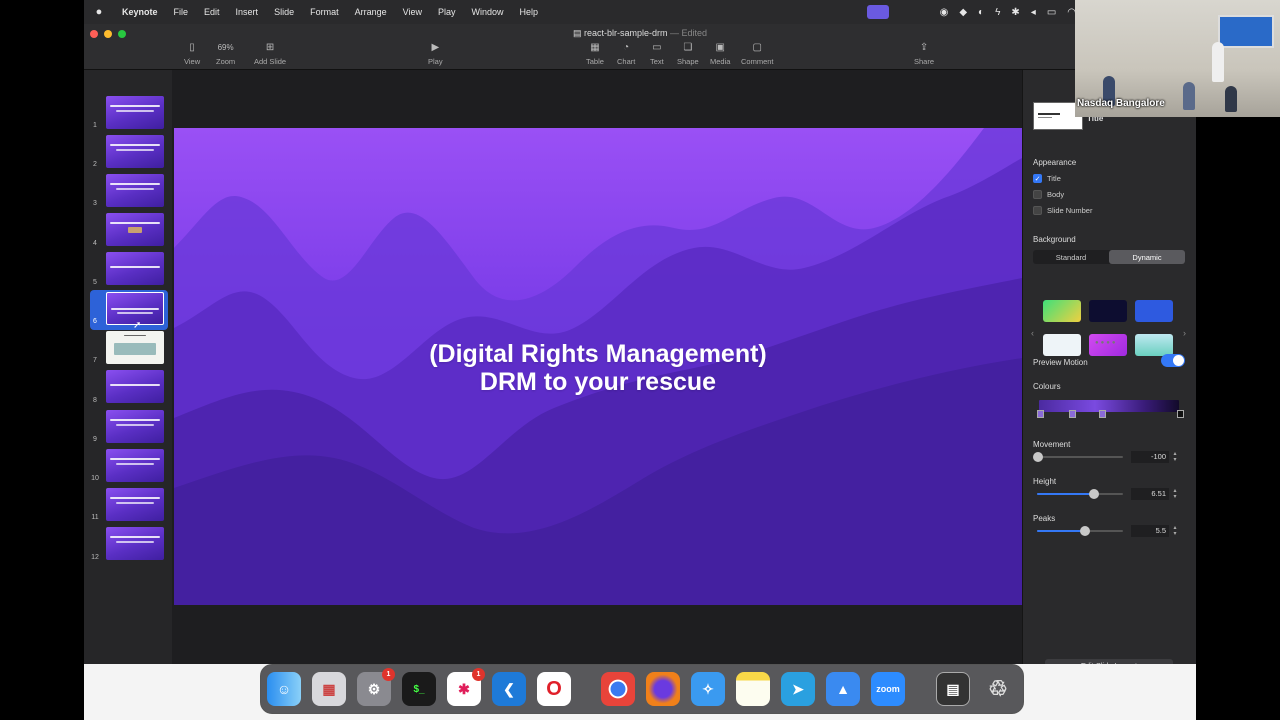  I want to click on title-checkbox: ✓ Title, so click(1047, 178).